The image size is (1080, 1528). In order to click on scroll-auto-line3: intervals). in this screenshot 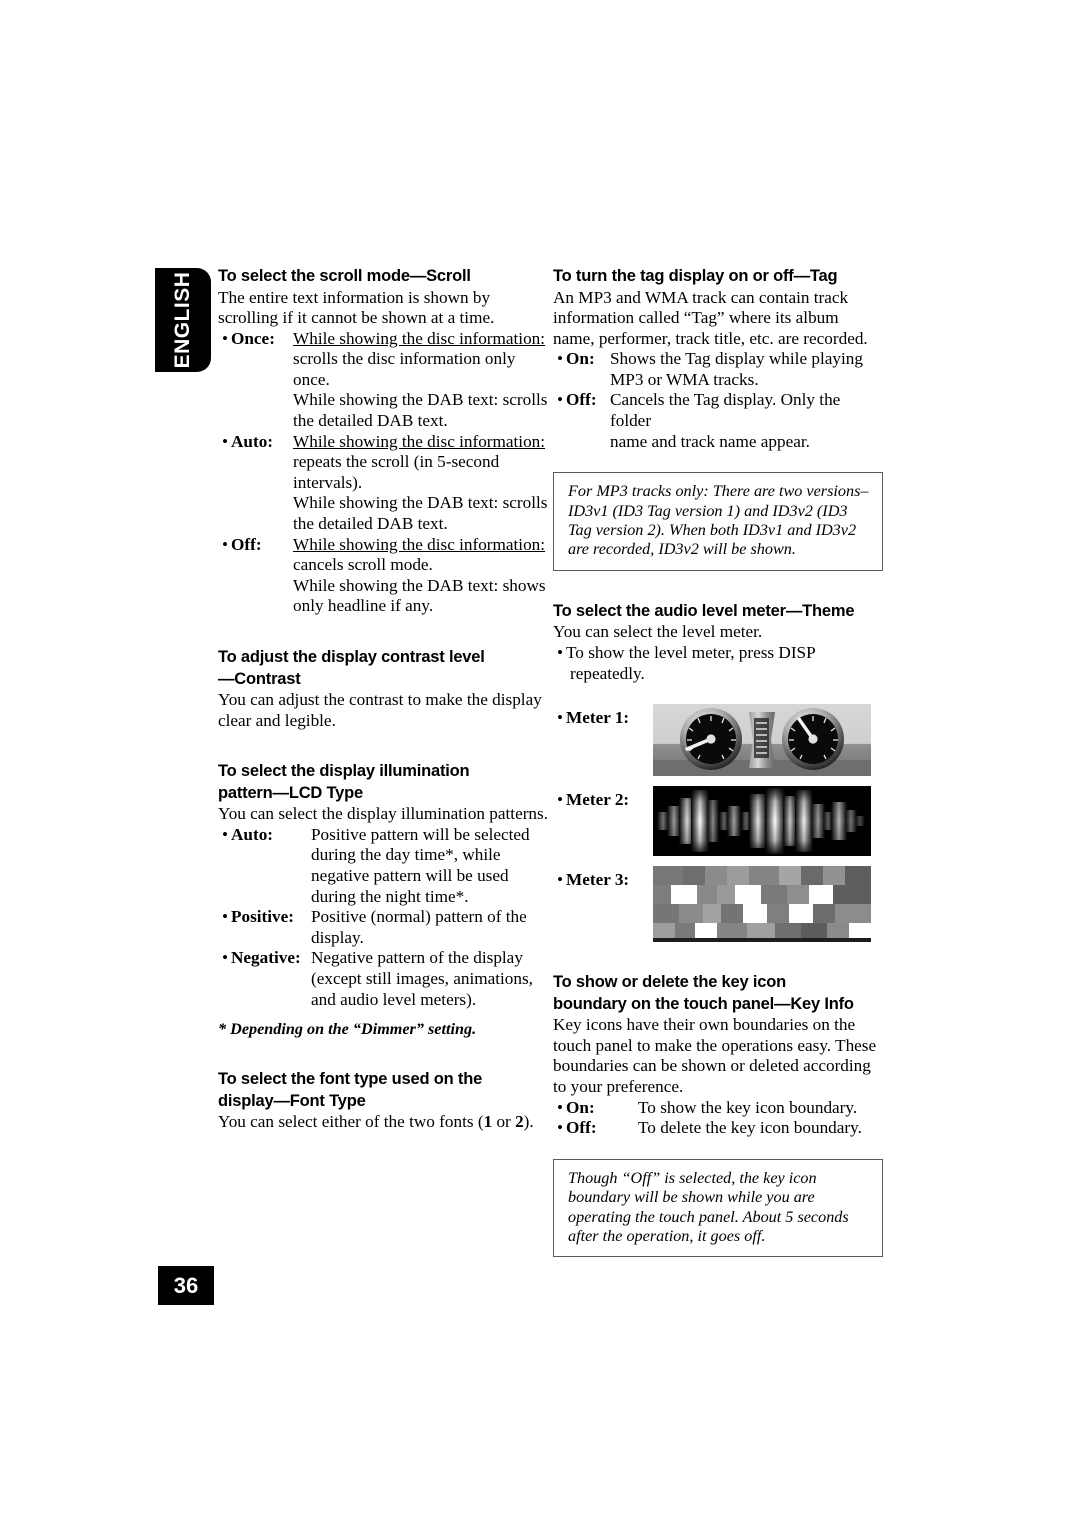, I will do `click(328, 482)`.